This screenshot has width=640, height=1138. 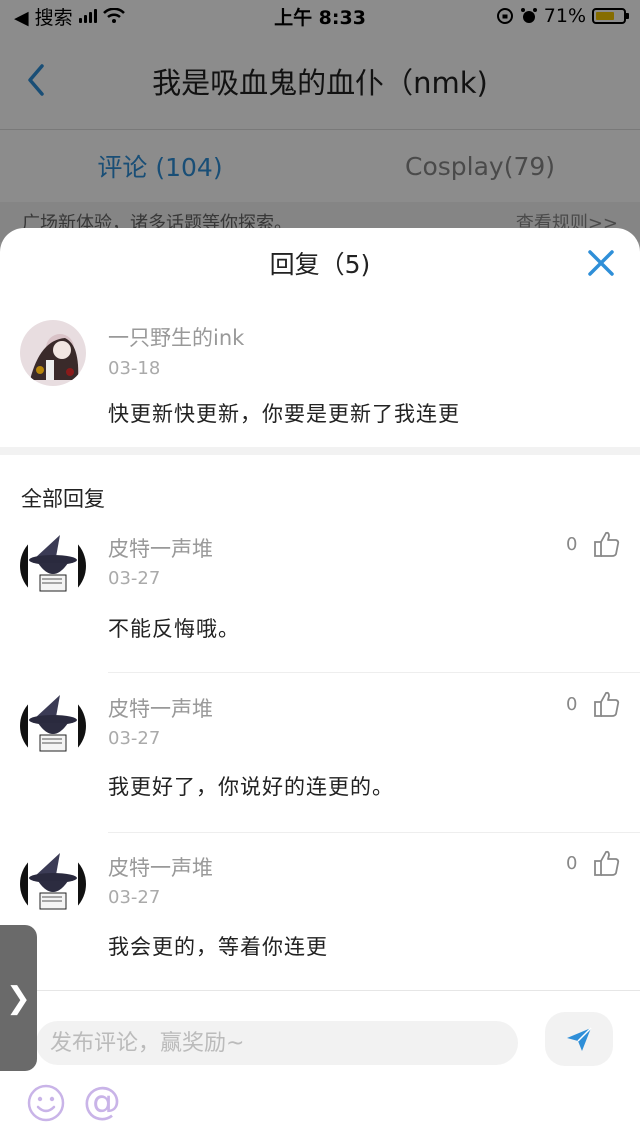 I want to click on send-icon, so click(x=579, y=1039).